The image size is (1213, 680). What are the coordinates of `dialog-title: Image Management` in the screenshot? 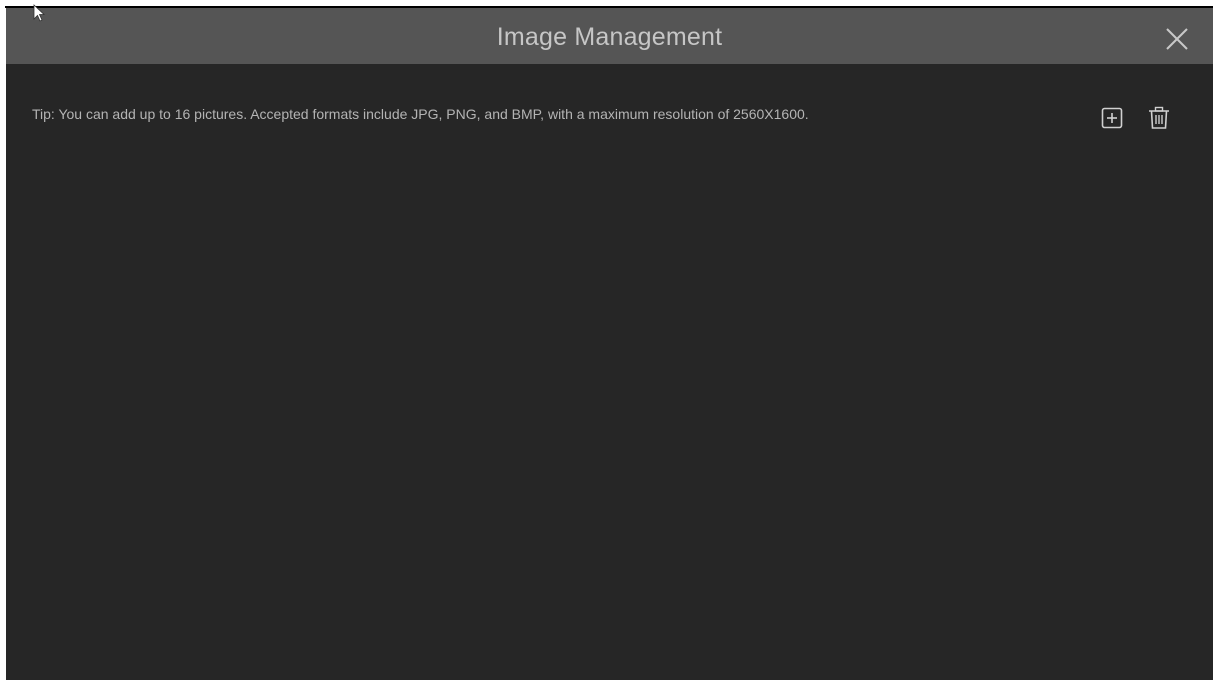 It's located at (609, 37).